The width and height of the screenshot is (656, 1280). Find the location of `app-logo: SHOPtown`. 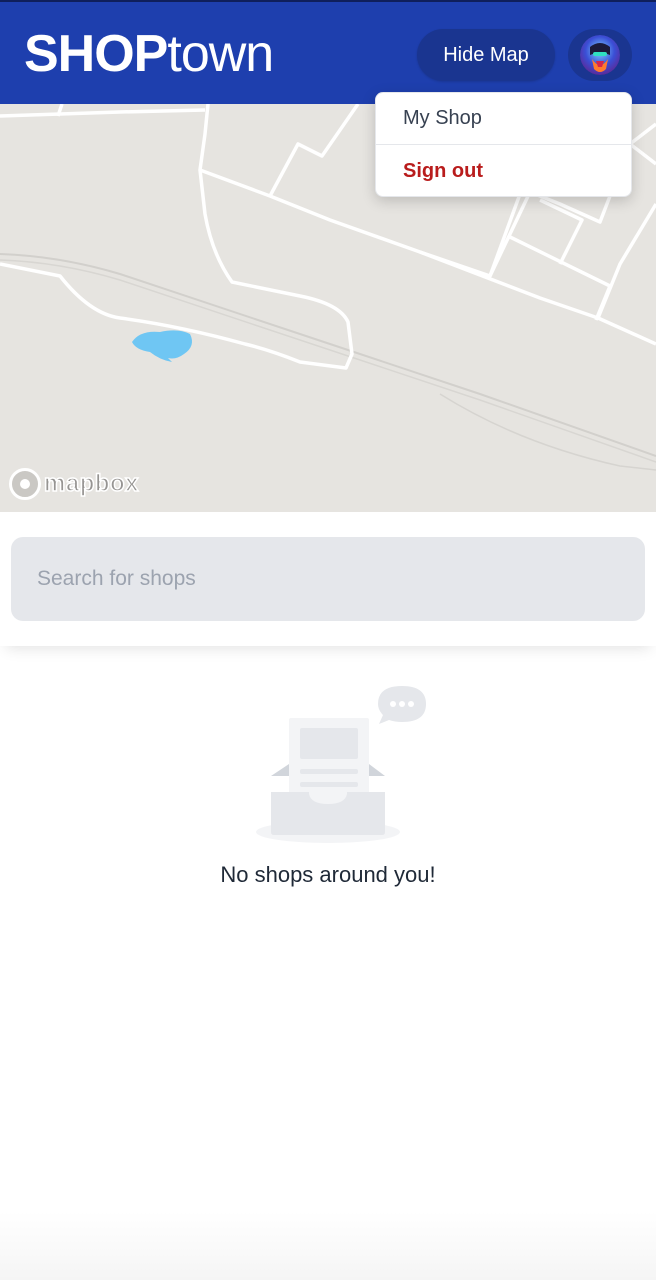

app-logo: SHOPtown is located at coordinates (149, 54).